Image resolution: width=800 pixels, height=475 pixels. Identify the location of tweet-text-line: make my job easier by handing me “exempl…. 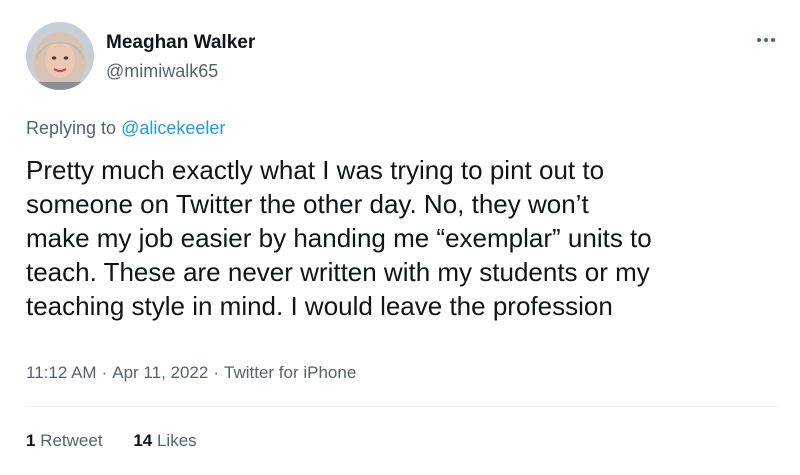
(339, 238).